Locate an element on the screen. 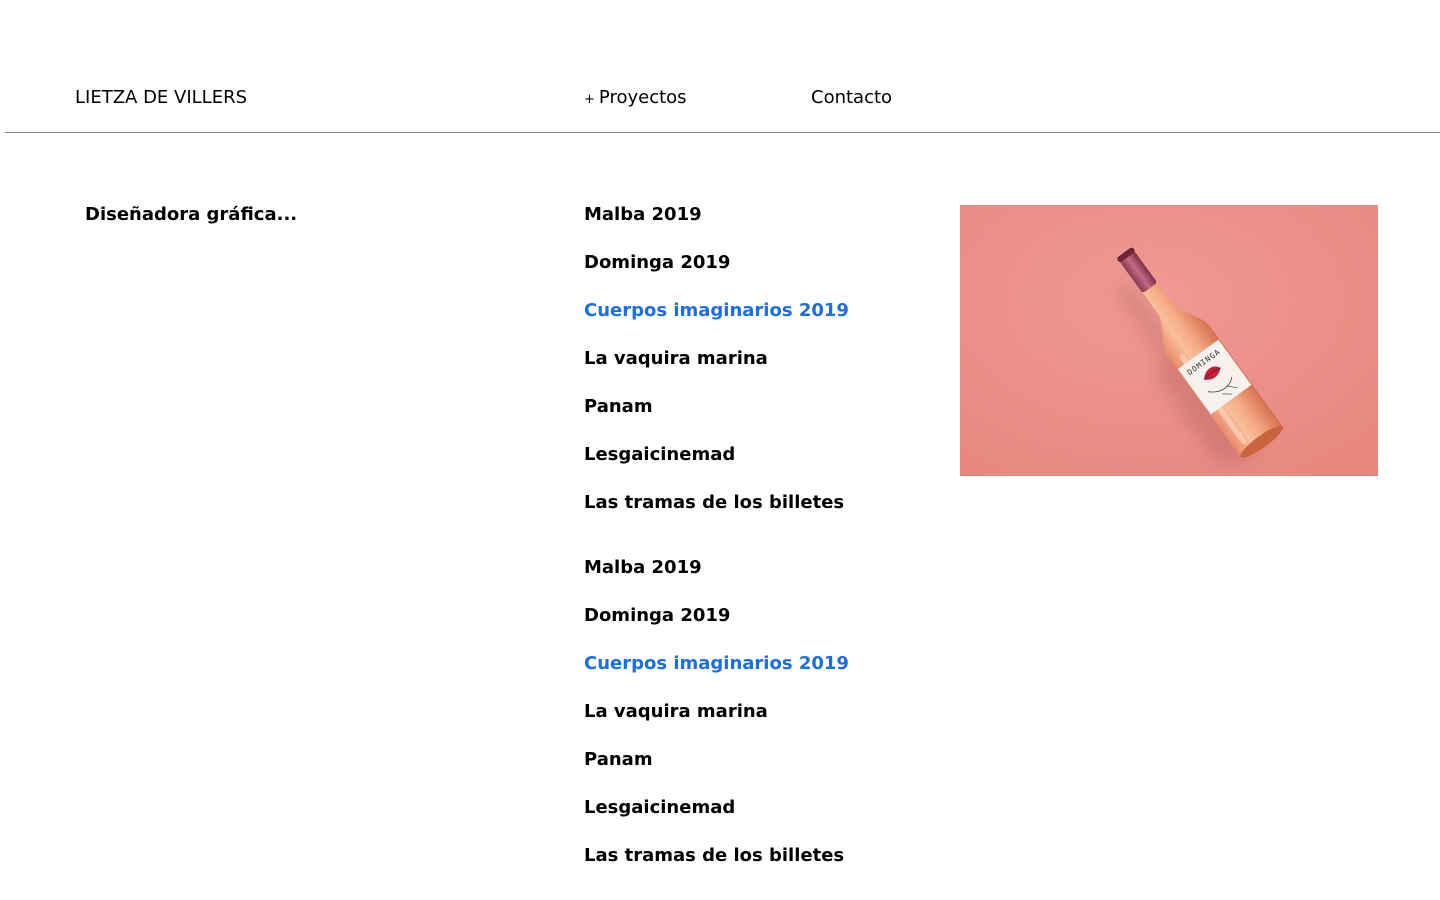 This screenshot has height=900, width=1440. plus-icon: + is located at coordinates (589, 99).